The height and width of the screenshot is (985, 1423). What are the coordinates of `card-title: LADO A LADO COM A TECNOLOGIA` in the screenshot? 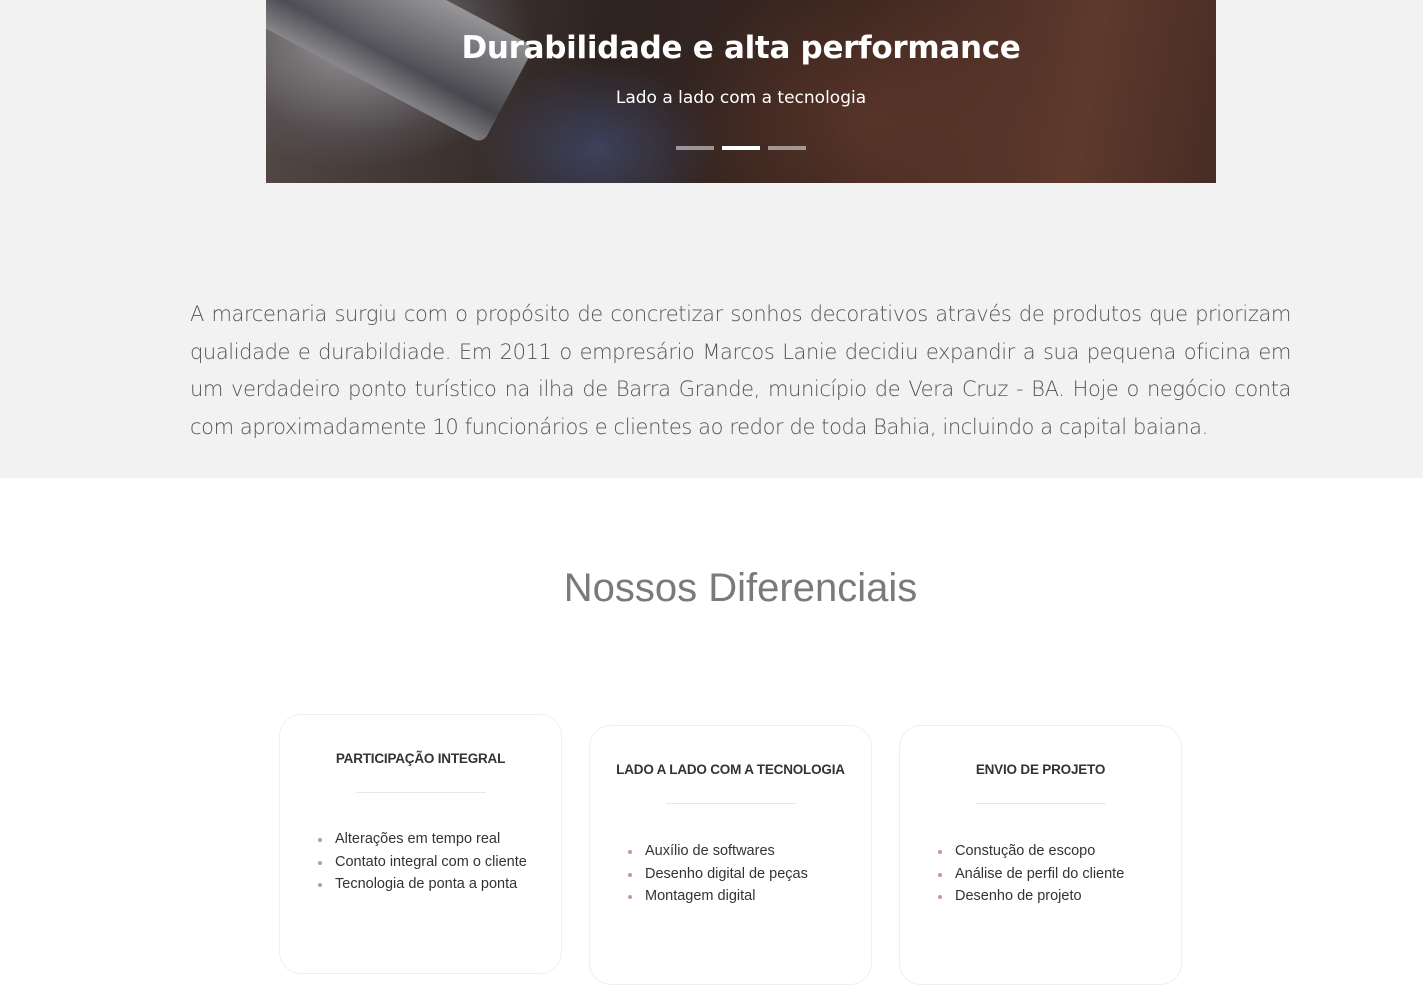 It's located at (730, 769).